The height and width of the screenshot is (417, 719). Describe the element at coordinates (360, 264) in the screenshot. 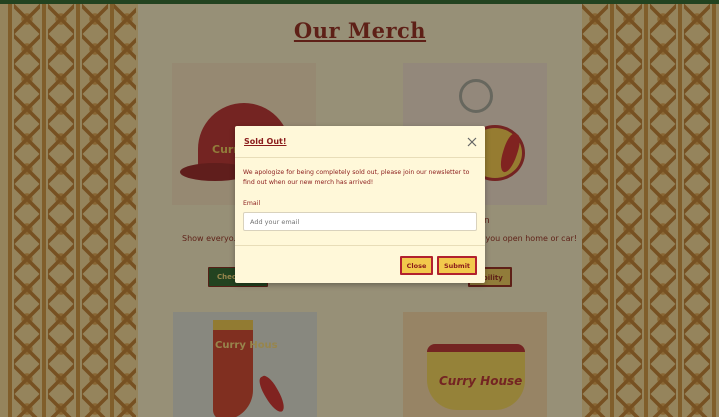

I see `modal-footer: Close Submit` at that location.